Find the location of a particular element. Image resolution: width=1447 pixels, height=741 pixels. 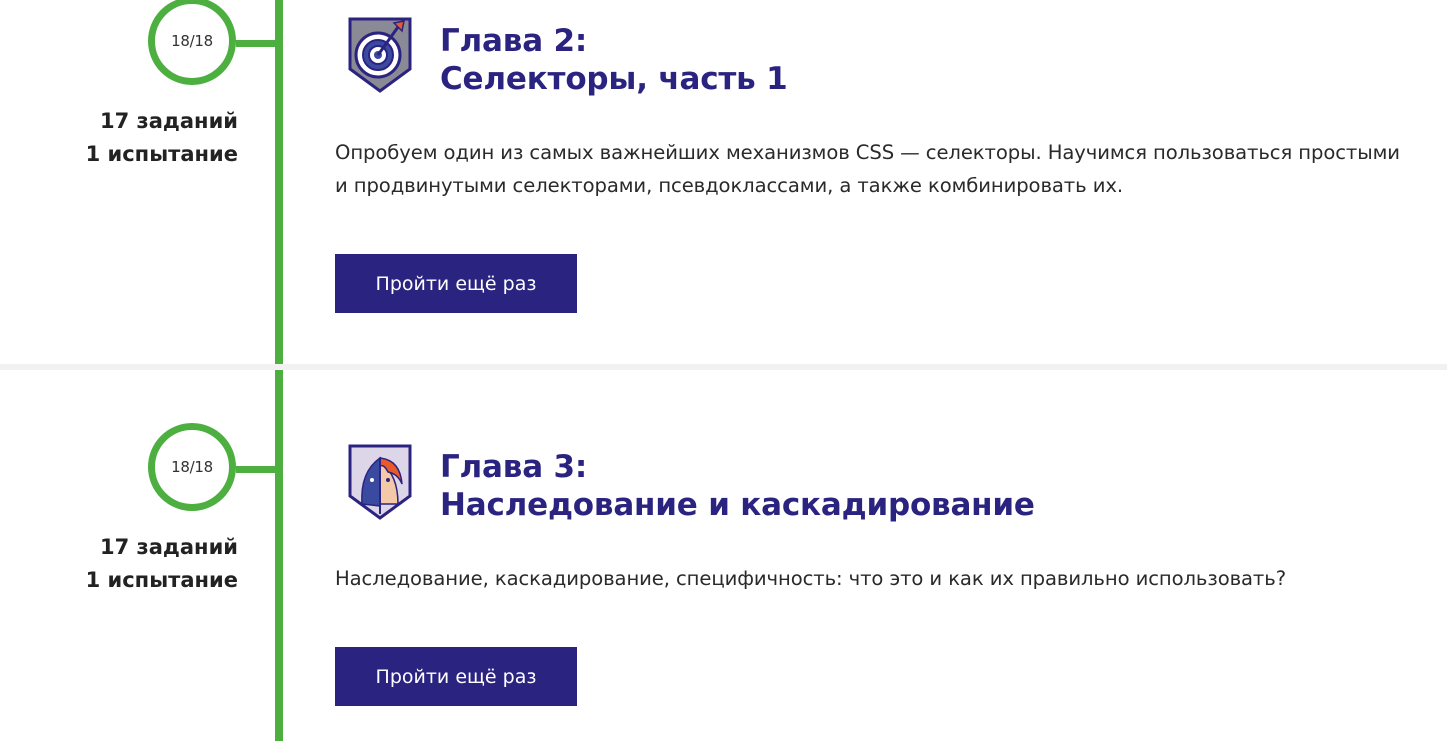

chapter-name: Наследование и каскадирование is located at coordinates (737, 505).